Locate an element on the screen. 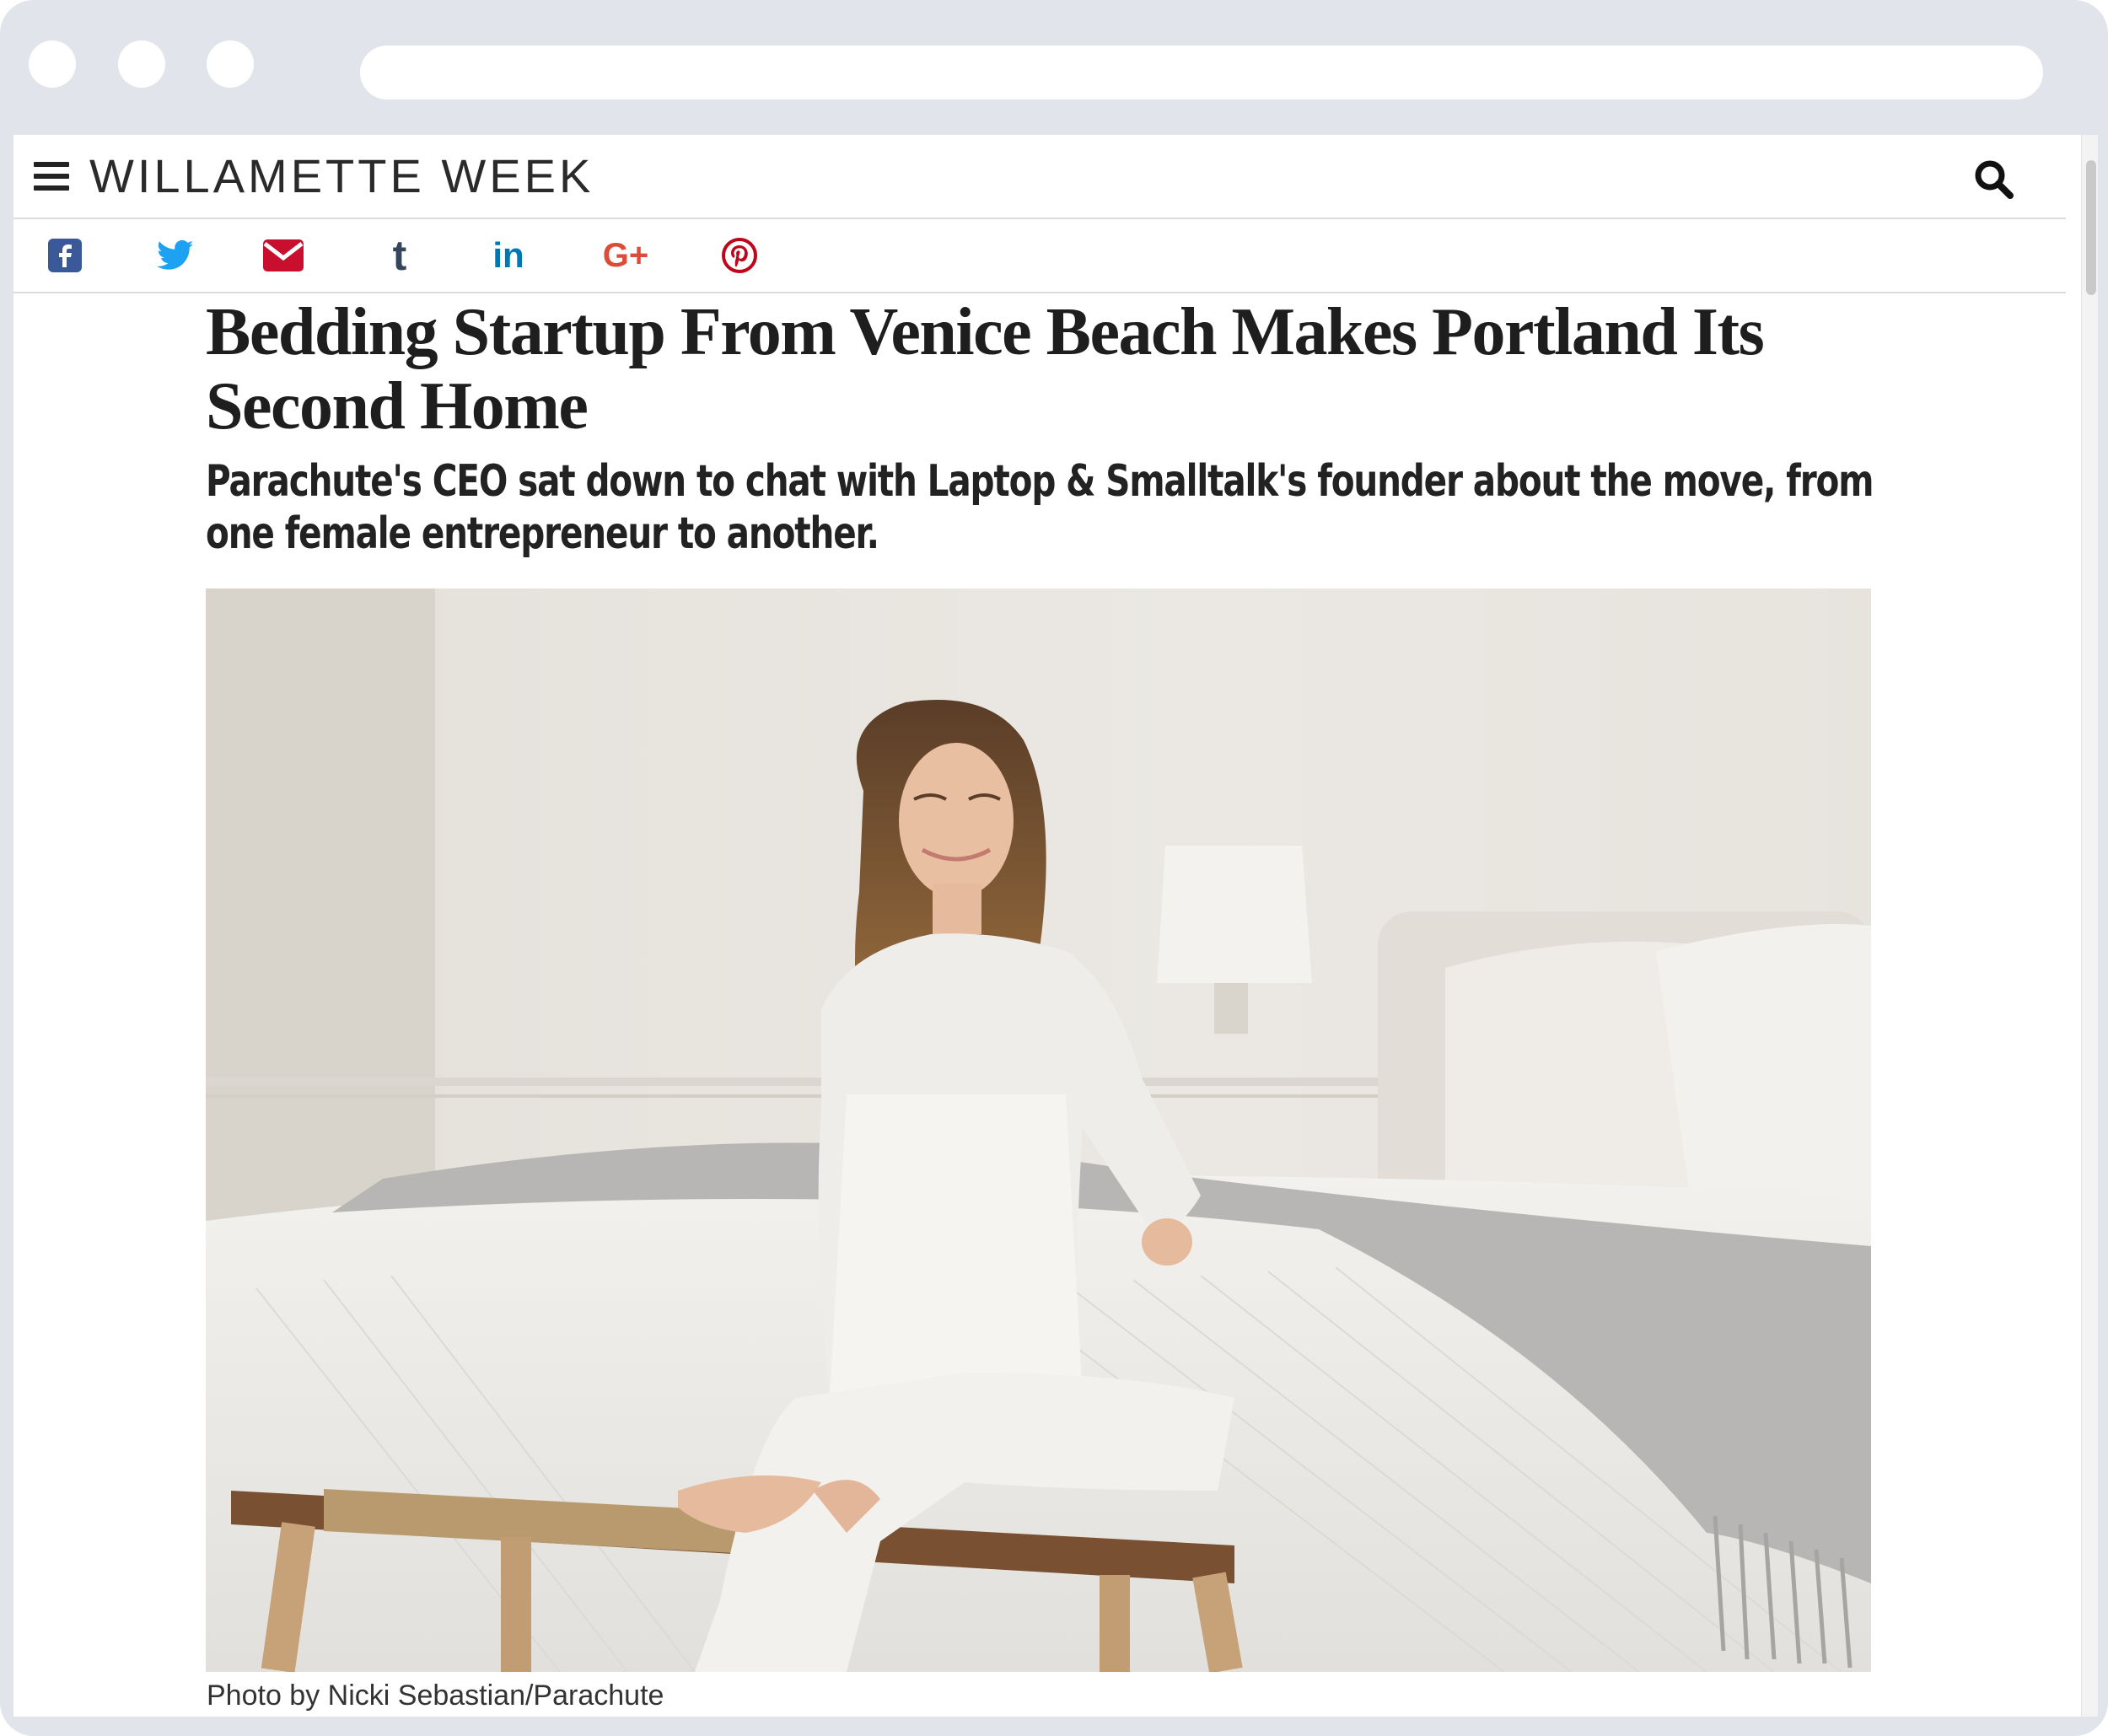 This screenshot has width=2108, height=1736. hamburger-menu-icon is located at coordinates (51, 177).